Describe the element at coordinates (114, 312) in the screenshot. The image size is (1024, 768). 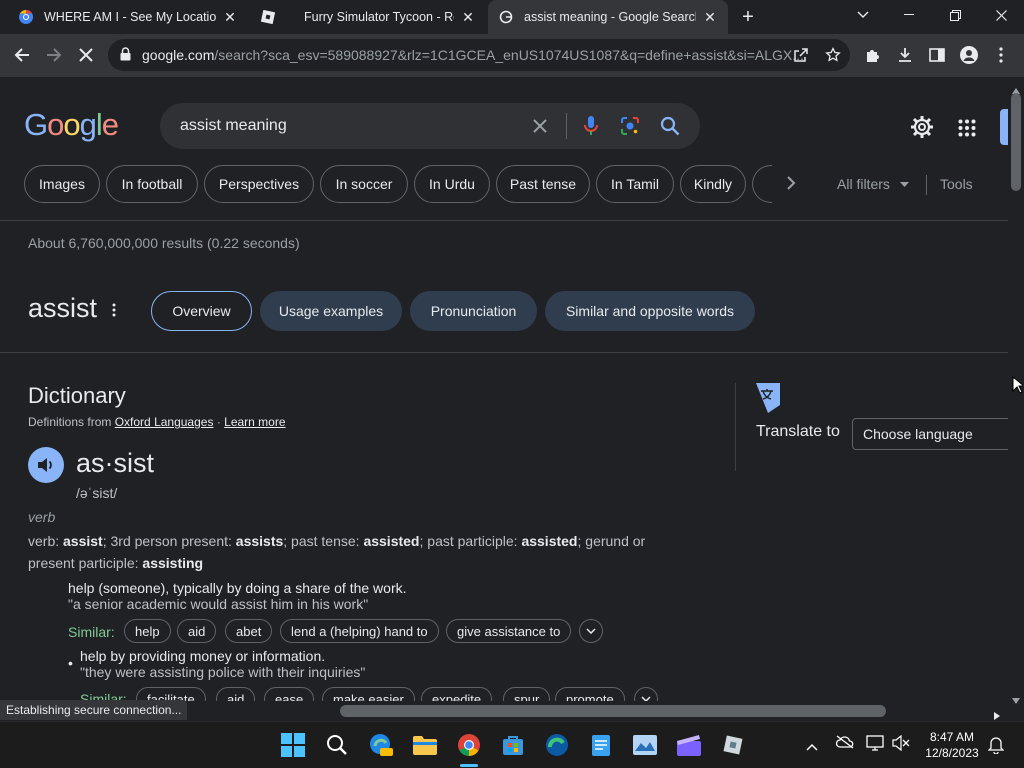
I see `more-options-icon` at that location.